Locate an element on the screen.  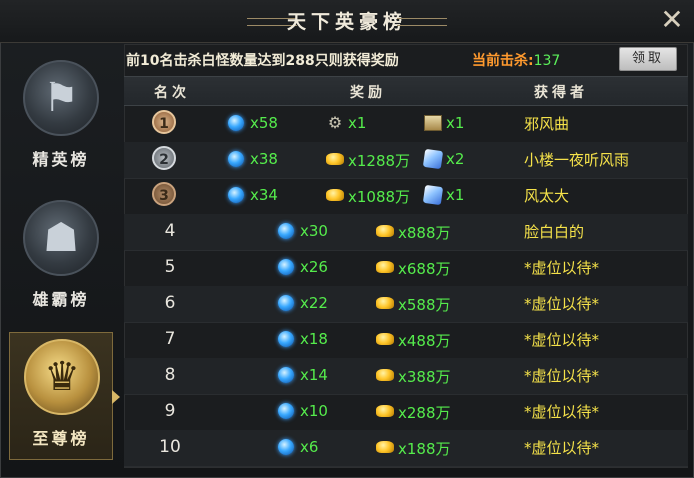
table-row: 9 x10 x288万 *虚位以待* is located at coordinates (406, 412).